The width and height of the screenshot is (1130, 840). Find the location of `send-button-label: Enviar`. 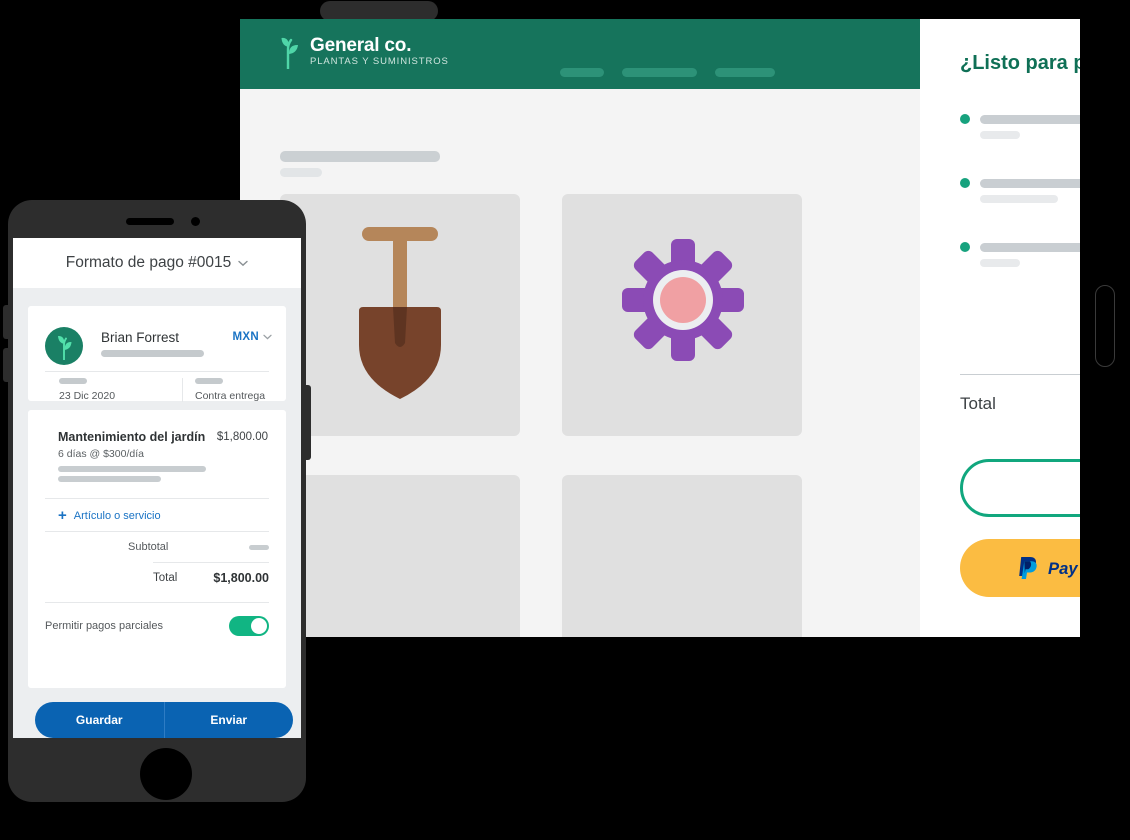

send-button-label: Enviar is located at coordinates (229, 720).